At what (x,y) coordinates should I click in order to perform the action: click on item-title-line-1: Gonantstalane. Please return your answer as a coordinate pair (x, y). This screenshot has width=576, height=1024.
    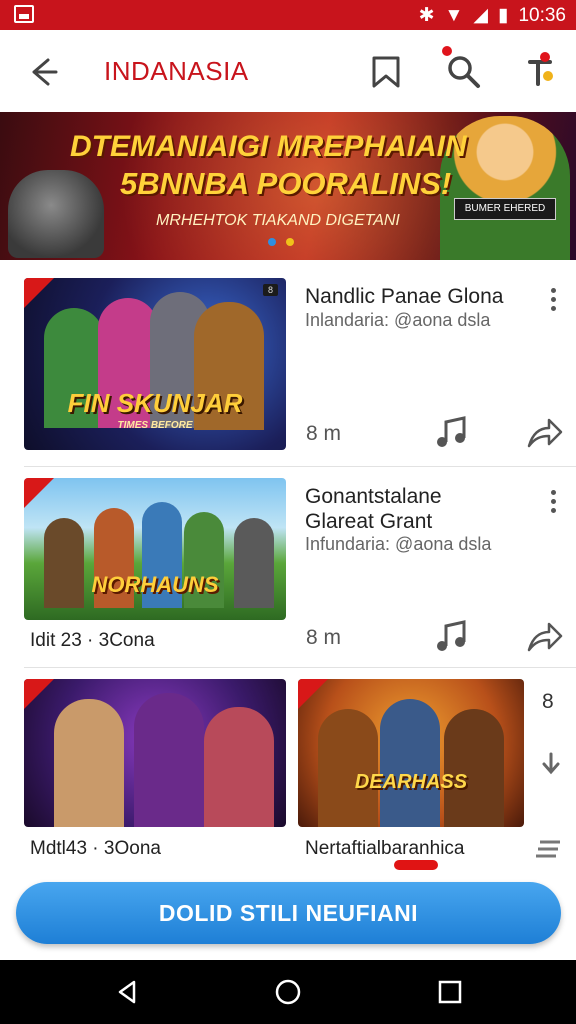
    Looking at the image, I should click on (373, 496).